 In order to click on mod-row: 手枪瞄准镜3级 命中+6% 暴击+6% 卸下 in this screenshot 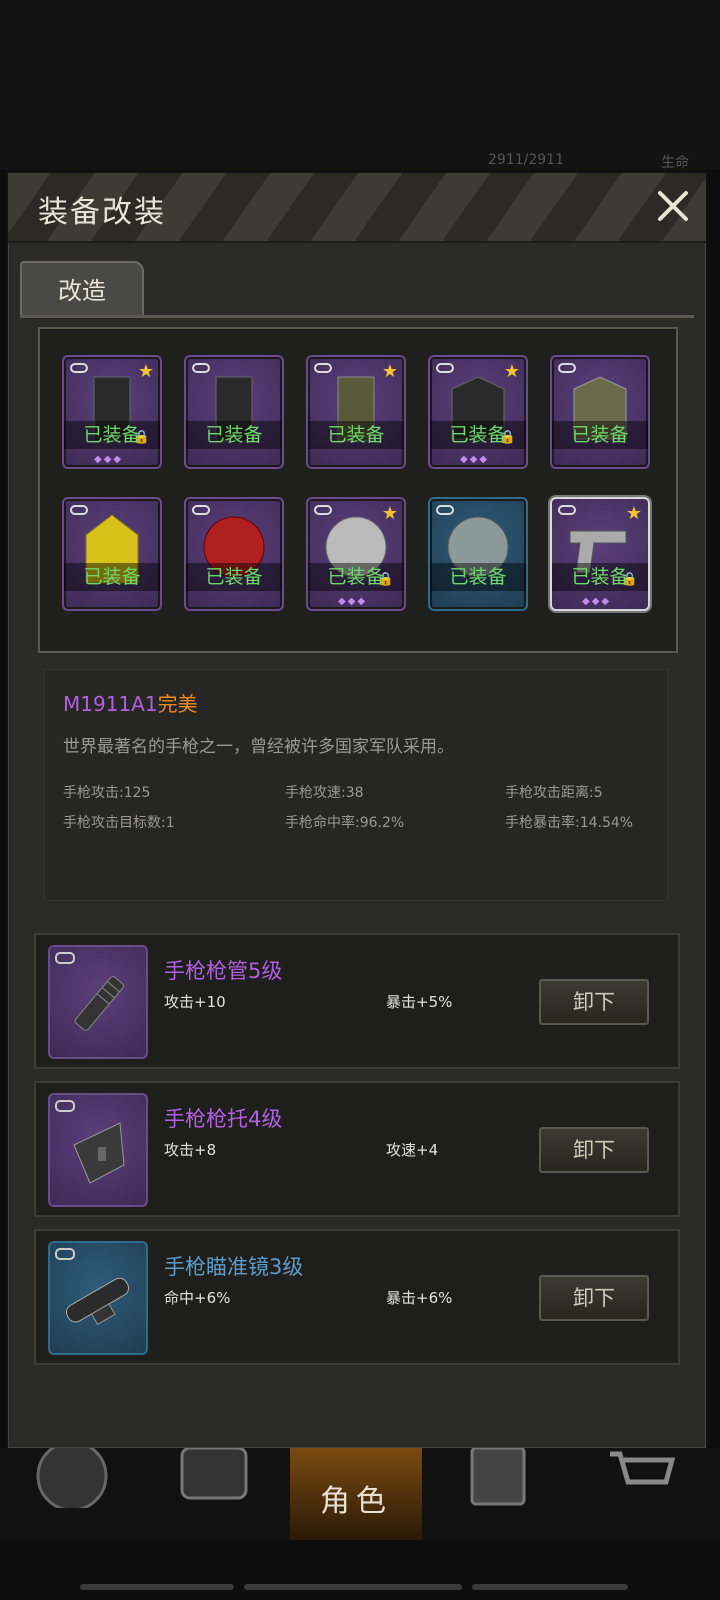, I will do `click(357, 1297)`.